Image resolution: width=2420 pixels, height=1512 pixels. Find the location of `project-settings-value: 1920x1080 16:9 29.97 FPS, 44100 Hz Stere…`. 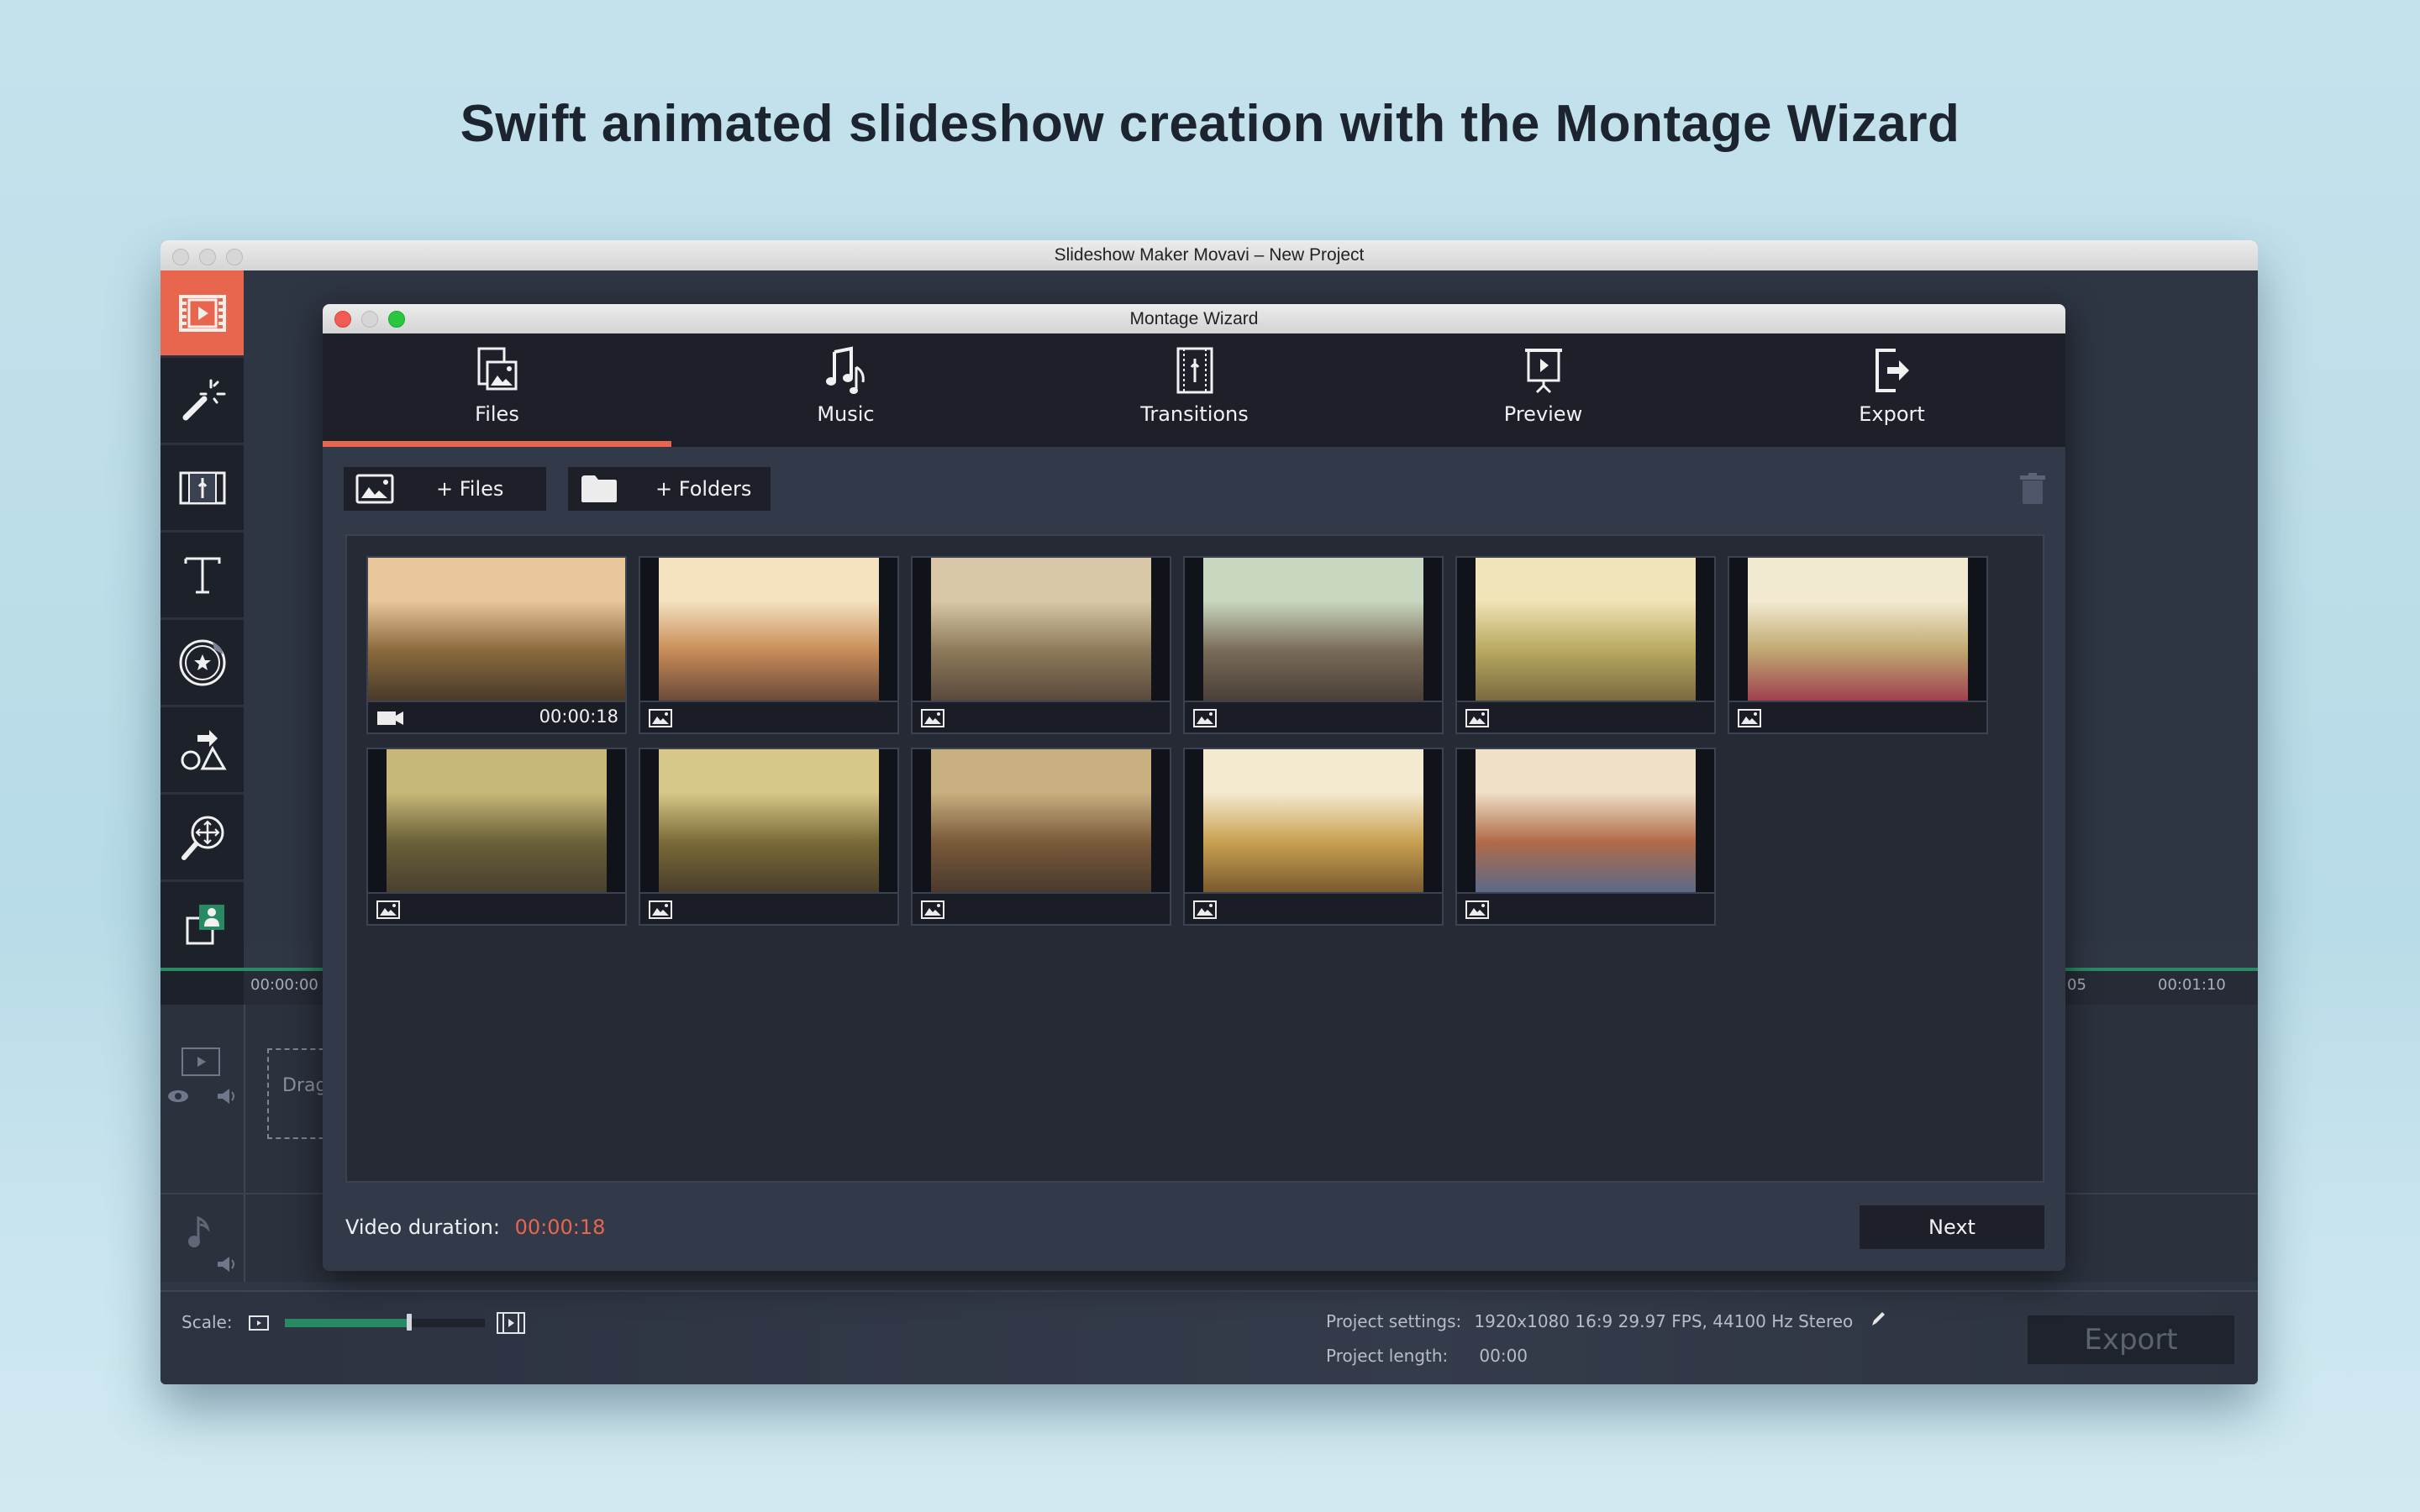

project-settings-value: 1920x1080 16:9 29.97 FPS, 44100 Hz Stere… is located at coordinates (1664, 1321).